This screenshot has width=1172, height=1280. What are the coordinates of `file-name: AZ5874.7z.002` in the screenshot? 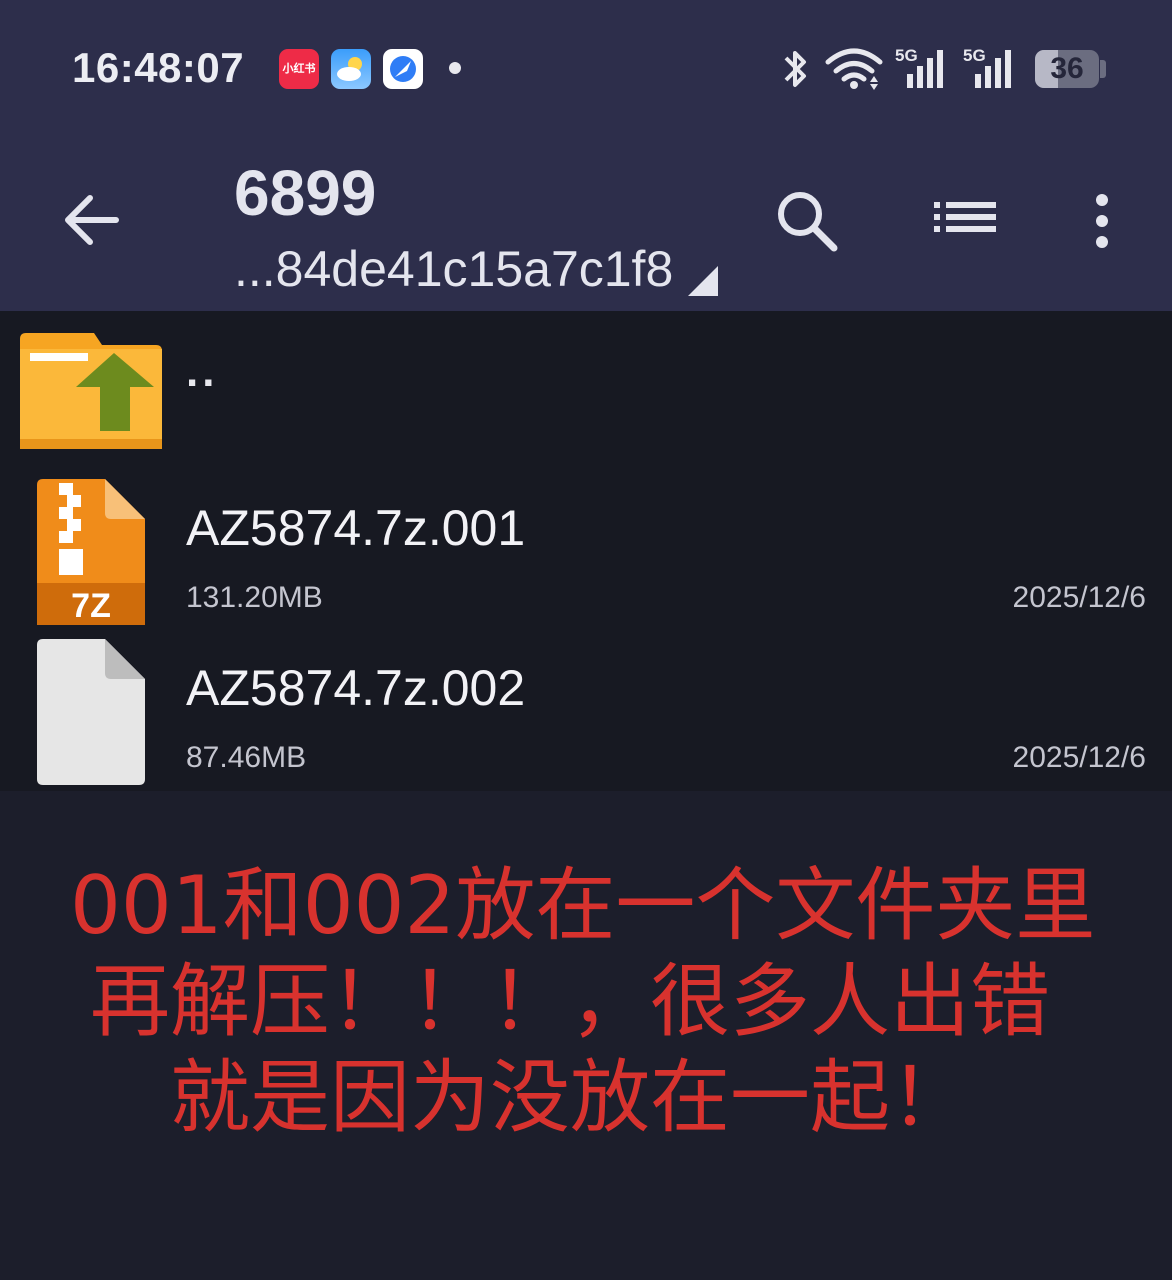 It's located at (356, 688).